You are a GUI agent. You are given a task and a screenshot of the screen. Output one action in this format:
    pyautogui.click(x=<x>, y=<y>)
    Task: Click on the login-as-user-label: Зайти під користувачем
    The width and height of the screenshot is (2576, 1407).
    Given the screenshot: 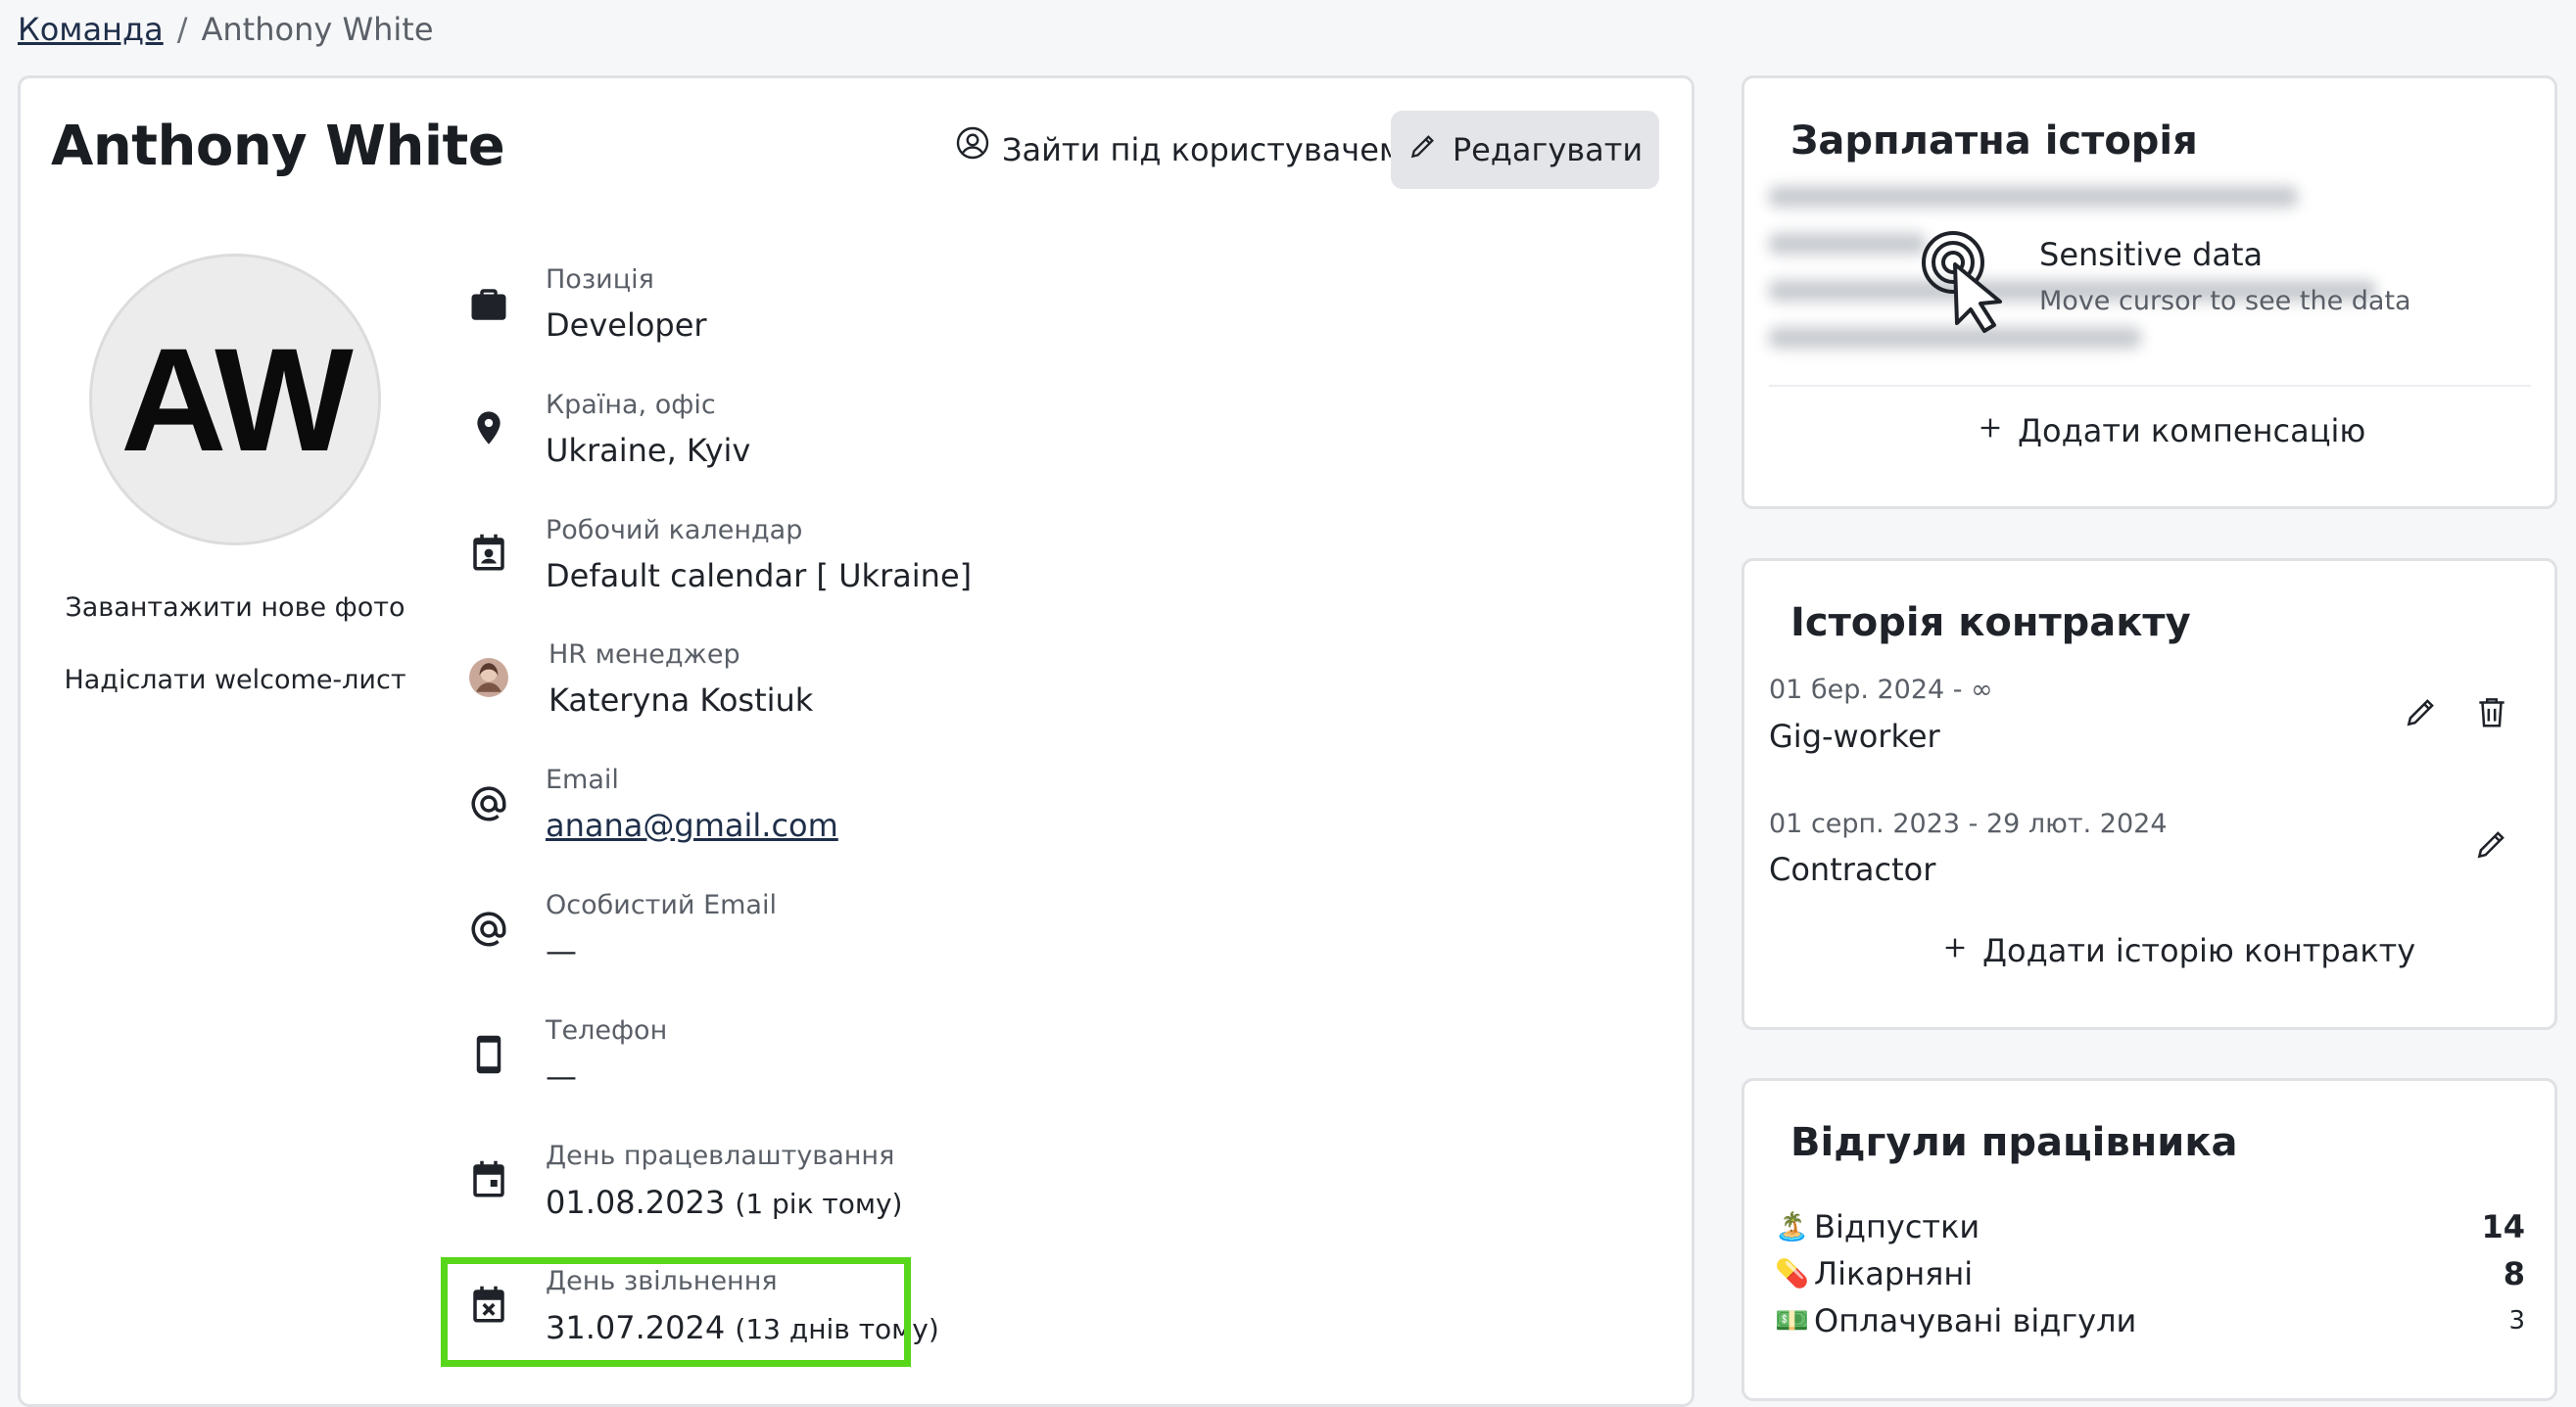 What is the action you would take?
    pyautogui.click(x=1203, y=149)
    